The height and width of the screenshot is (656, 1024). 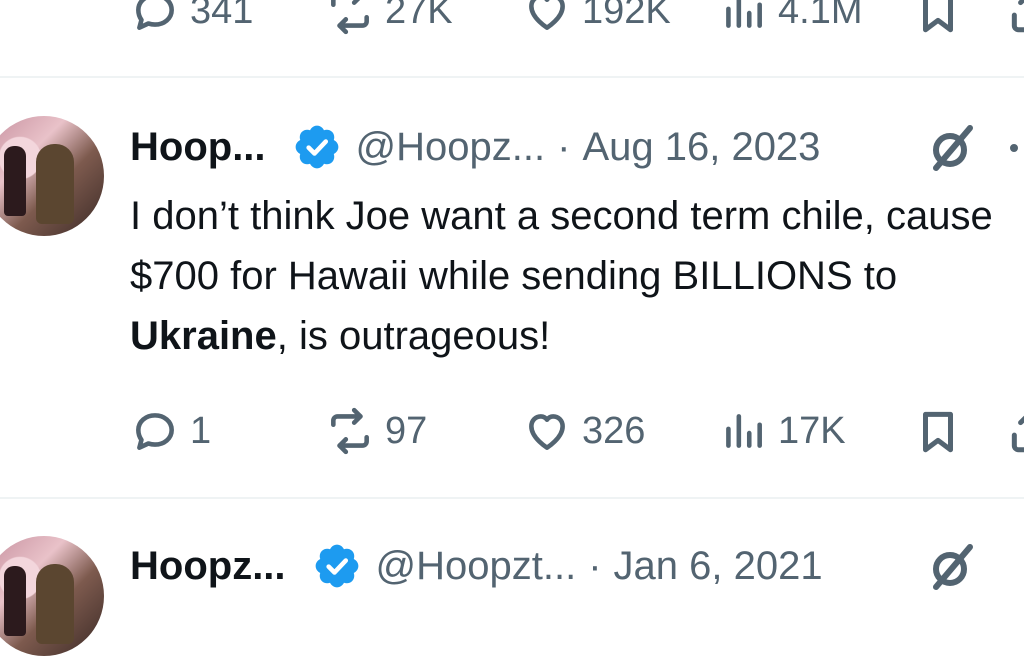 What do you see at coordinates (413, 336) in the screenshot?
I see `tweet-text-part: , is outrageous!` at bounding box center [413, 336].